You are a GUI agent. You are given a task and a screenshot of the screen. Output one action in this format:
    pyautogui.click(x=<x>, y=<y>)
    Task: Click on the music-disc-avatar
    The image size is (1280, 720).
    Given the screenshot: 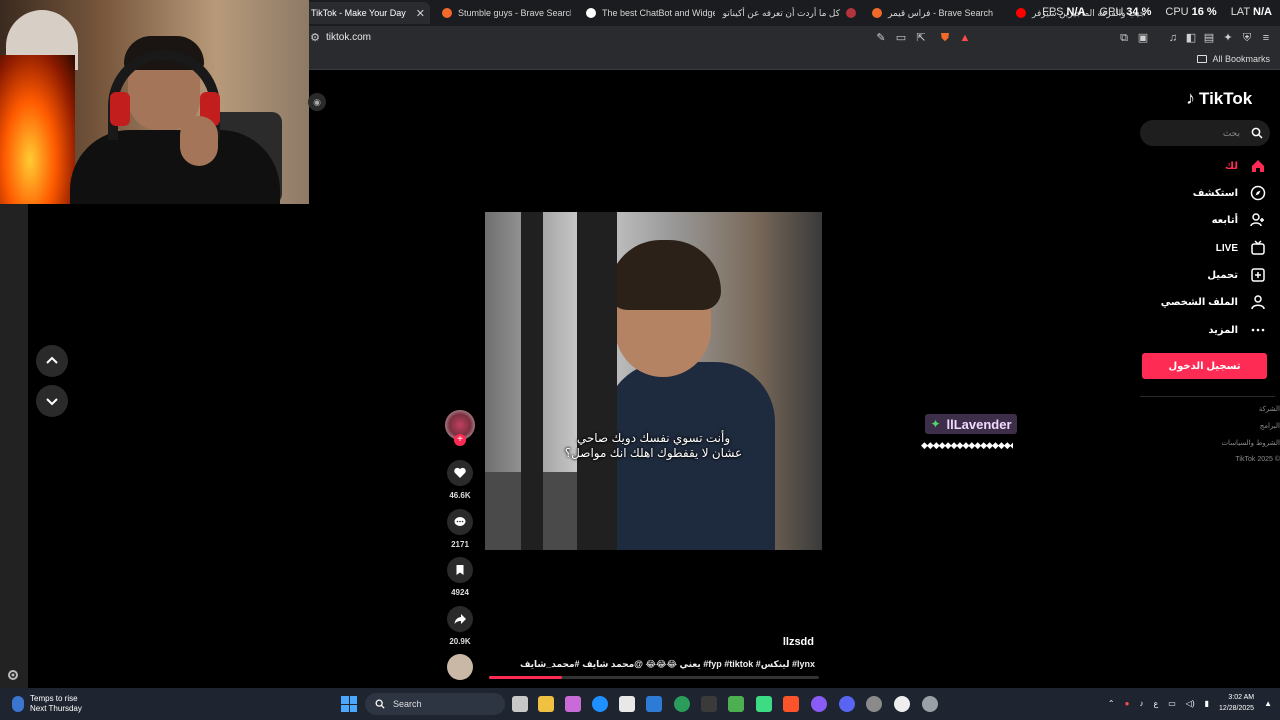 What is the action you would take?
    pyautogui.click(x=460, y=667)
    